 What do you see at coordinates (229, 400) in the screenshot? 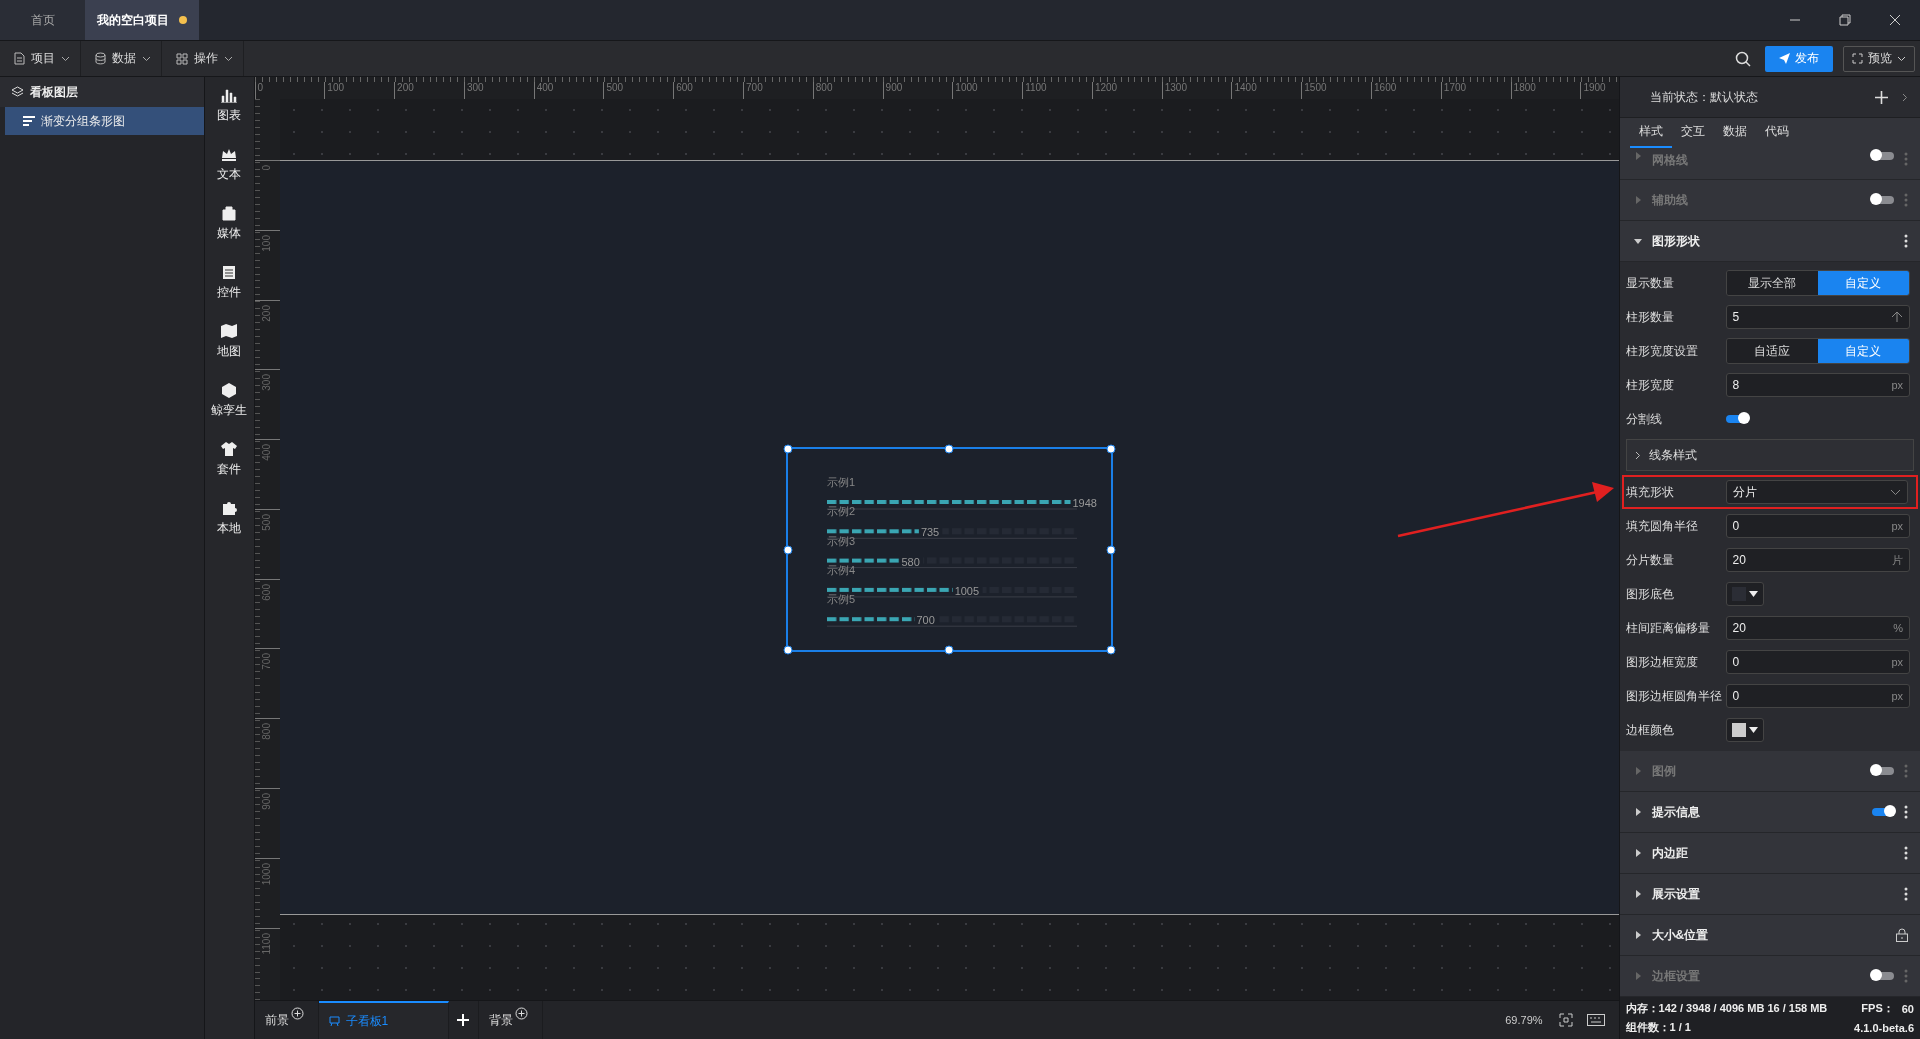
I see `library-item: 鲸孪生` at bounding box center [229, 400].